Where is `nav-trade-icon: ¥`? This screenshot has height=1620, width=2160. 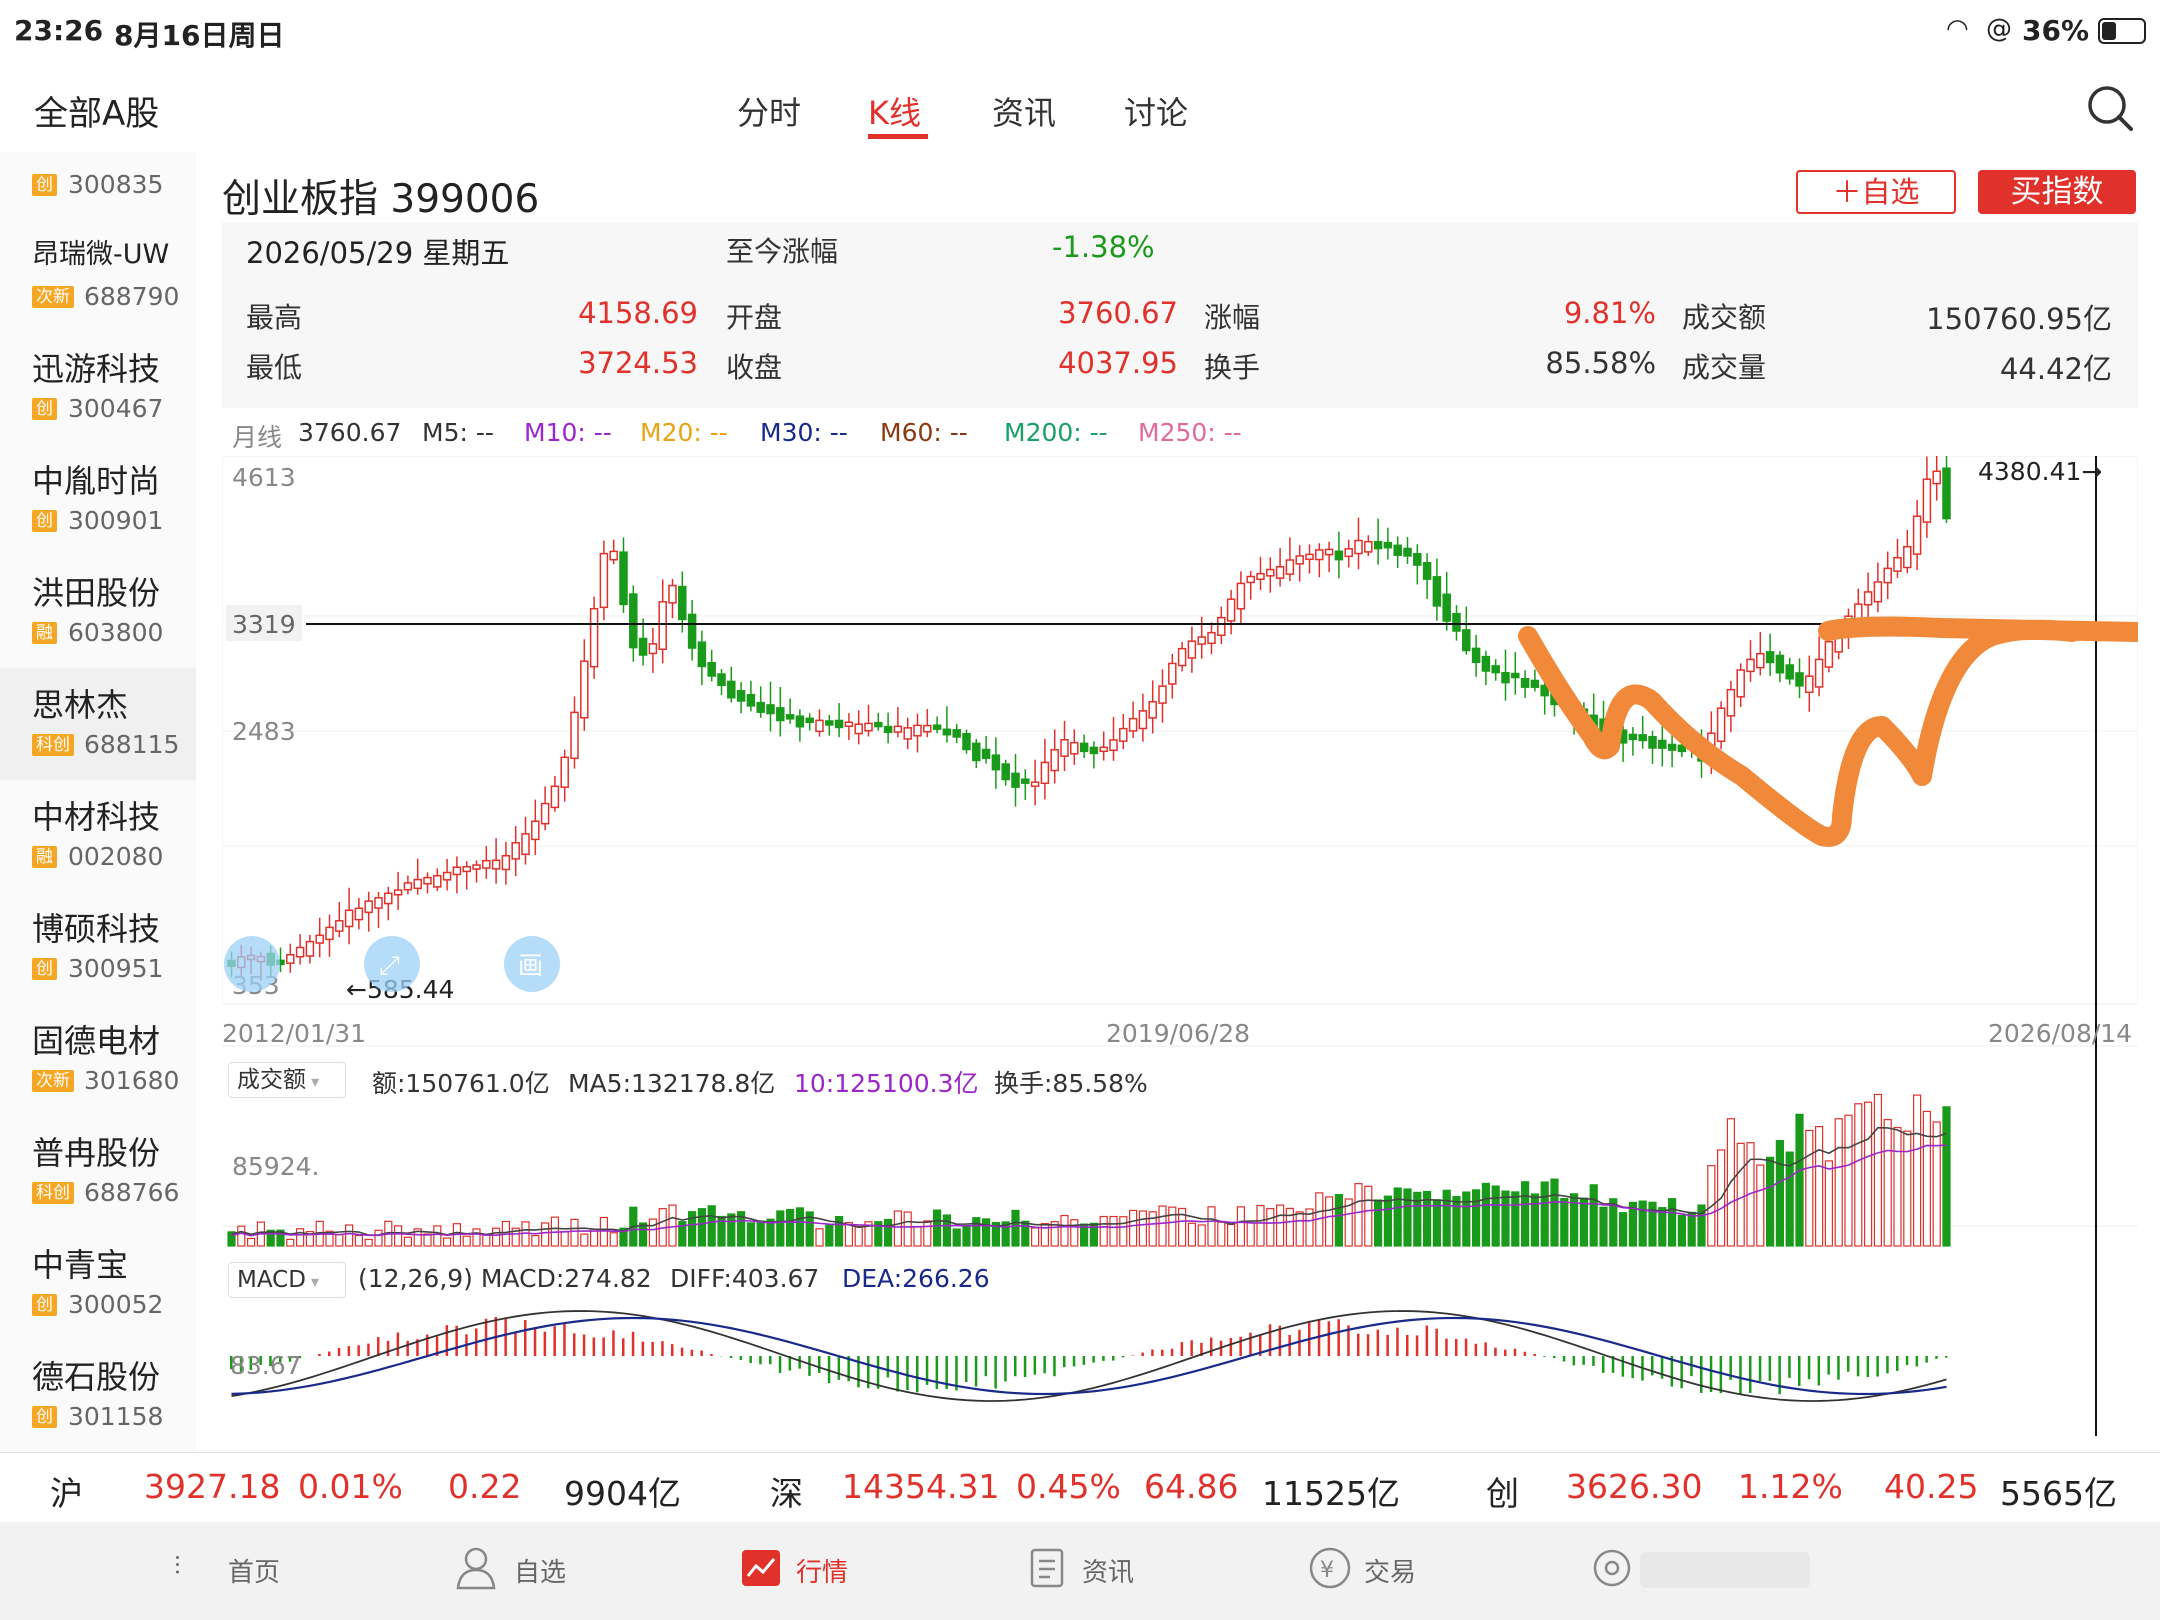 nav-trade-icon: ¥ is located at coordinates (1330, 1568).